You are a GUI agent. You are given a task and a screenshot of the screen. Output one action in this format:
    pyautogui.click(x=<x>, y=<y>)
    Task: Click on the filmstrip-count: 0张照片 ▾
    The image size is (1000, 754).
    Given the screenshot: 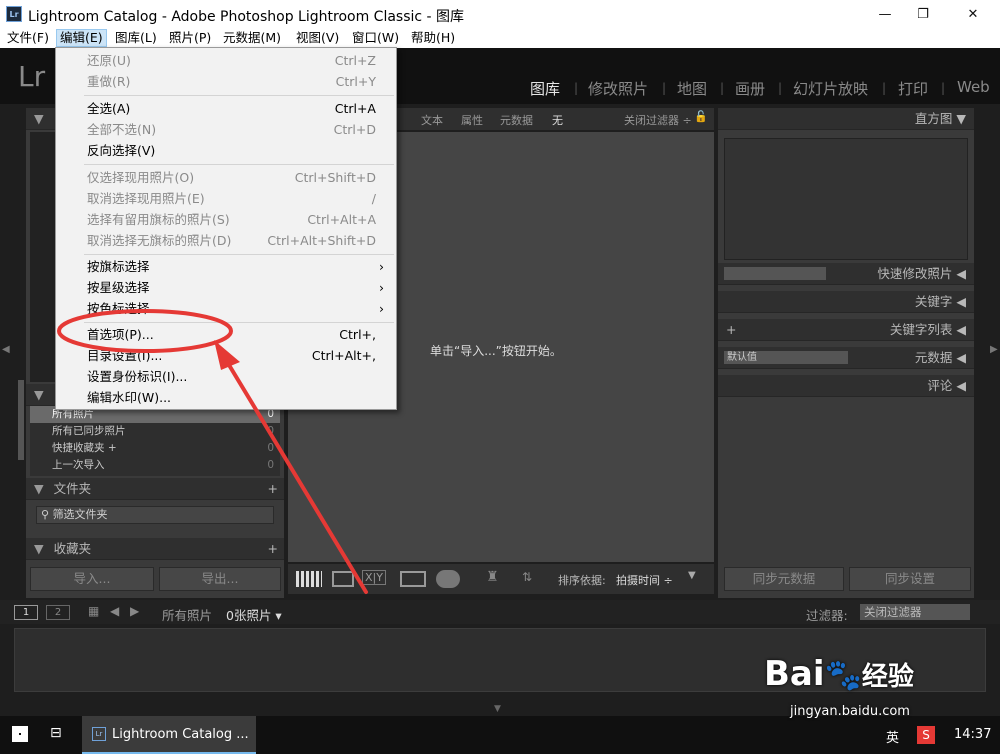 What is the action you would take?
    pyautogui.click(x=254, y=614)
    